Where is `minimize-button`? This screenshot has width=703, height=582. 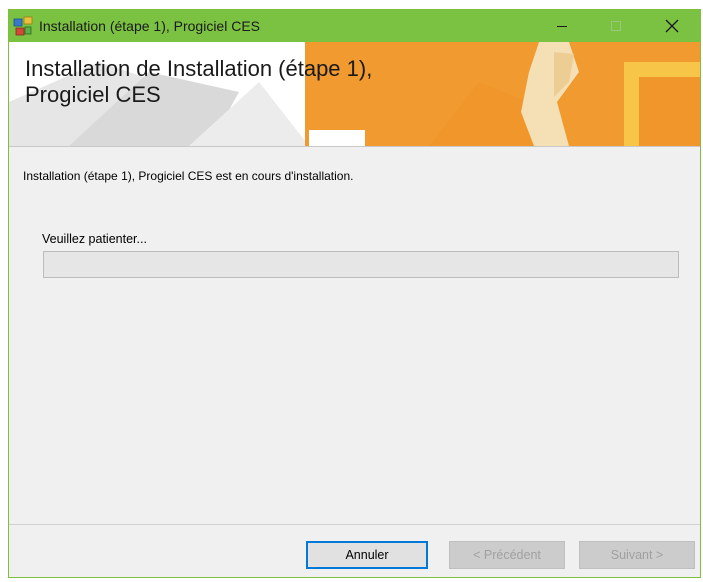 minimize-button is located at coordinates (562, 26).